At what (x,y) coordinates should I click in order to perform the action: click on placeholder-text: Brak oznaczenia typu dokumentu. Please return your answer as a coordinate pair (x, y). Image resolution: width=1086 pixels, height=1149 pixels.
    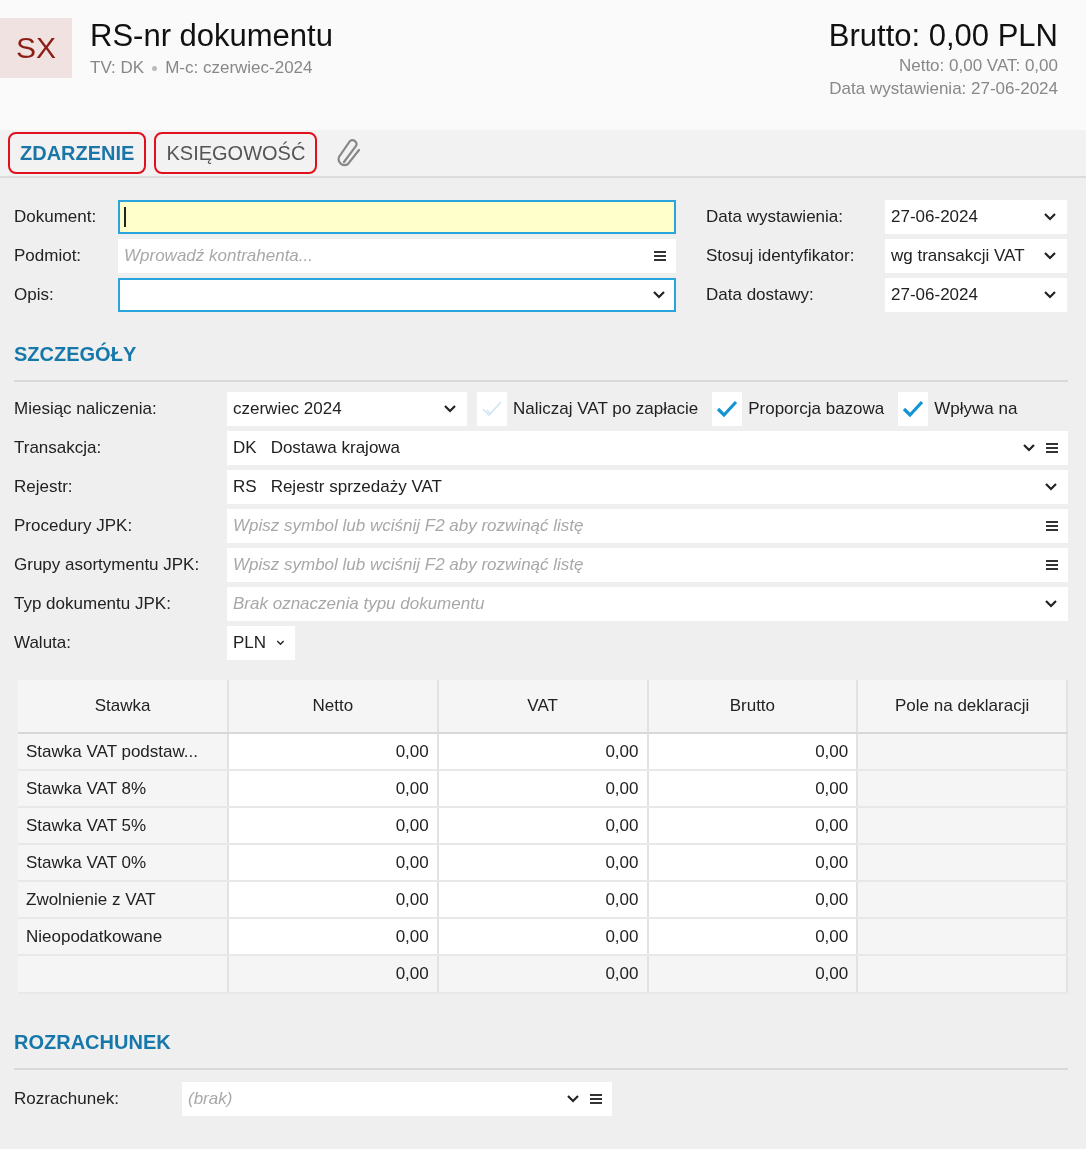
    Looking at the image, I should click on (359, 604).